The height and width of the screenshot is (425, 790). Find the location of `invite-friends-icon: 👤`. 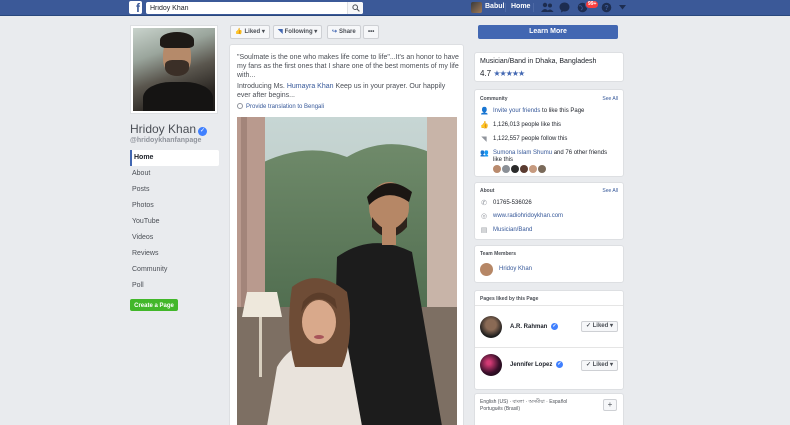

invite-friends-icon: 👤 is located at coordinates (484, 111).